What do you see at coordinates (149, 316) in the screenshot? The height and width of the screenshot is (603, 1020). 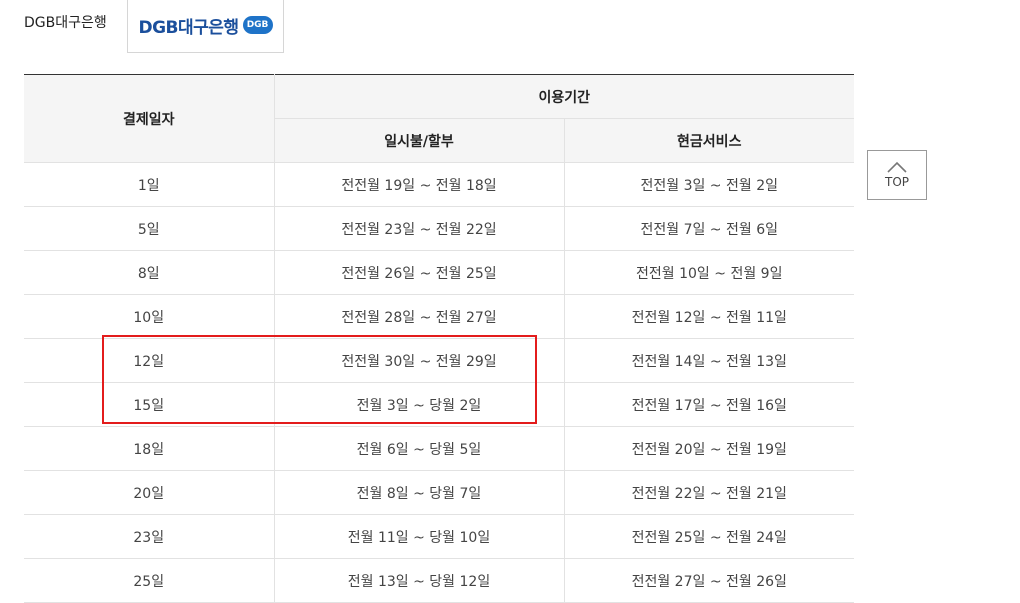 I see `cell-payment-day: 10일` at bounding box center [149, 316].